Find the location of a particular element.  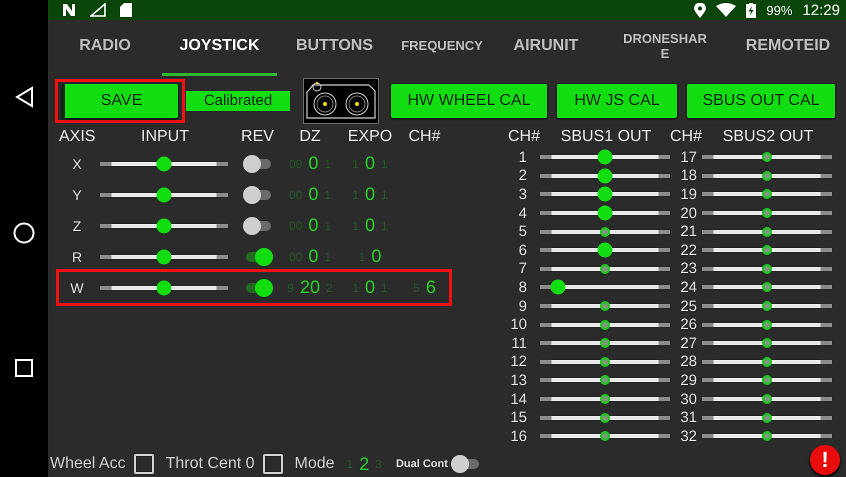

calibration-button: HW WHEEL CAL is located at coordinates (469, 101).